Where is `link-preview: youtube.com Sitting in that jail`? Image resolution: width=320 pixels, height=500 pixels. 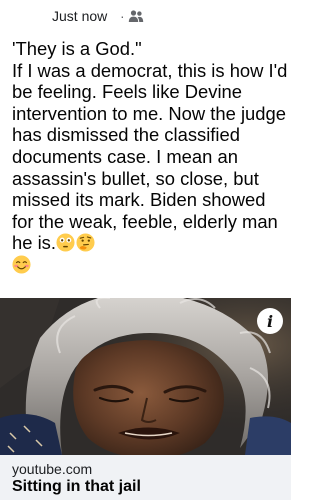 link-preview: youtube.com Sitting in that jail is located at coordinates (145, 477).